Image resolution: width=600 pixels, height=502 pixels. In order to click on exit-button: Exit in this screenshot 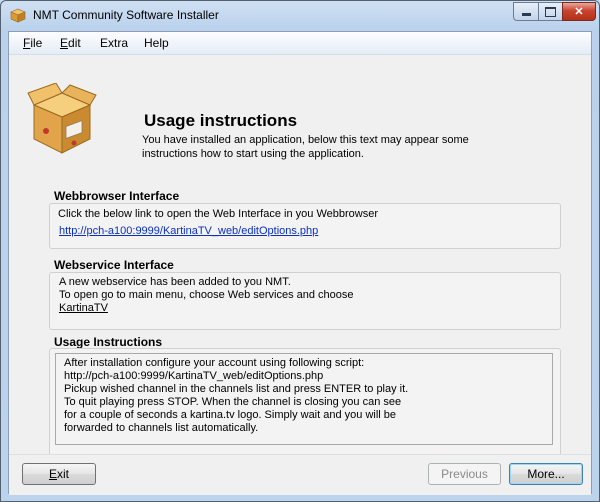, I will do `click(59, 474)`.